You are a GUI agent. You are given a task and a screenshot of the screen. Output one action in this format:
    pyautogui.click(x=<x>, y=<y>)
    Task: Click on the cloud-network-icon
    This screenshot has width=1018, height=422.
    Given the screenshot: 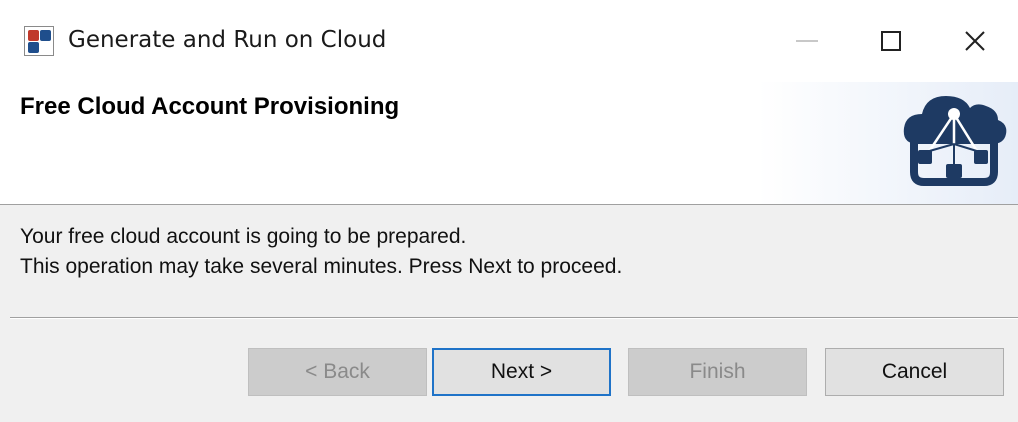 What is the action you would take?
    pyautogui.click(x=955, y=141)
    